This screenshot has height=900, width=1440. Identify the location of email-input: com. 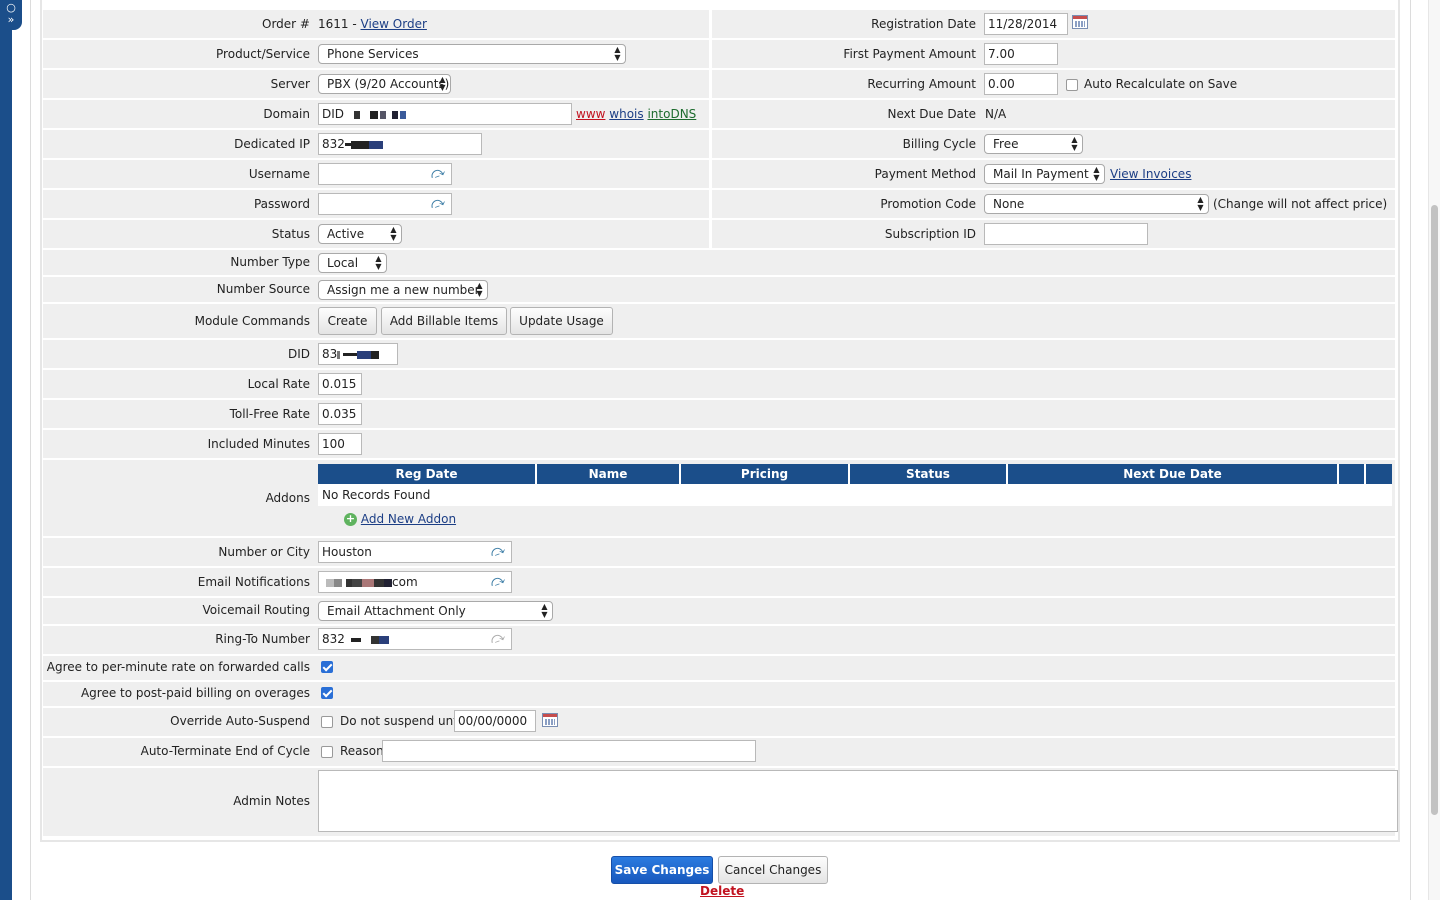
(415, 582).